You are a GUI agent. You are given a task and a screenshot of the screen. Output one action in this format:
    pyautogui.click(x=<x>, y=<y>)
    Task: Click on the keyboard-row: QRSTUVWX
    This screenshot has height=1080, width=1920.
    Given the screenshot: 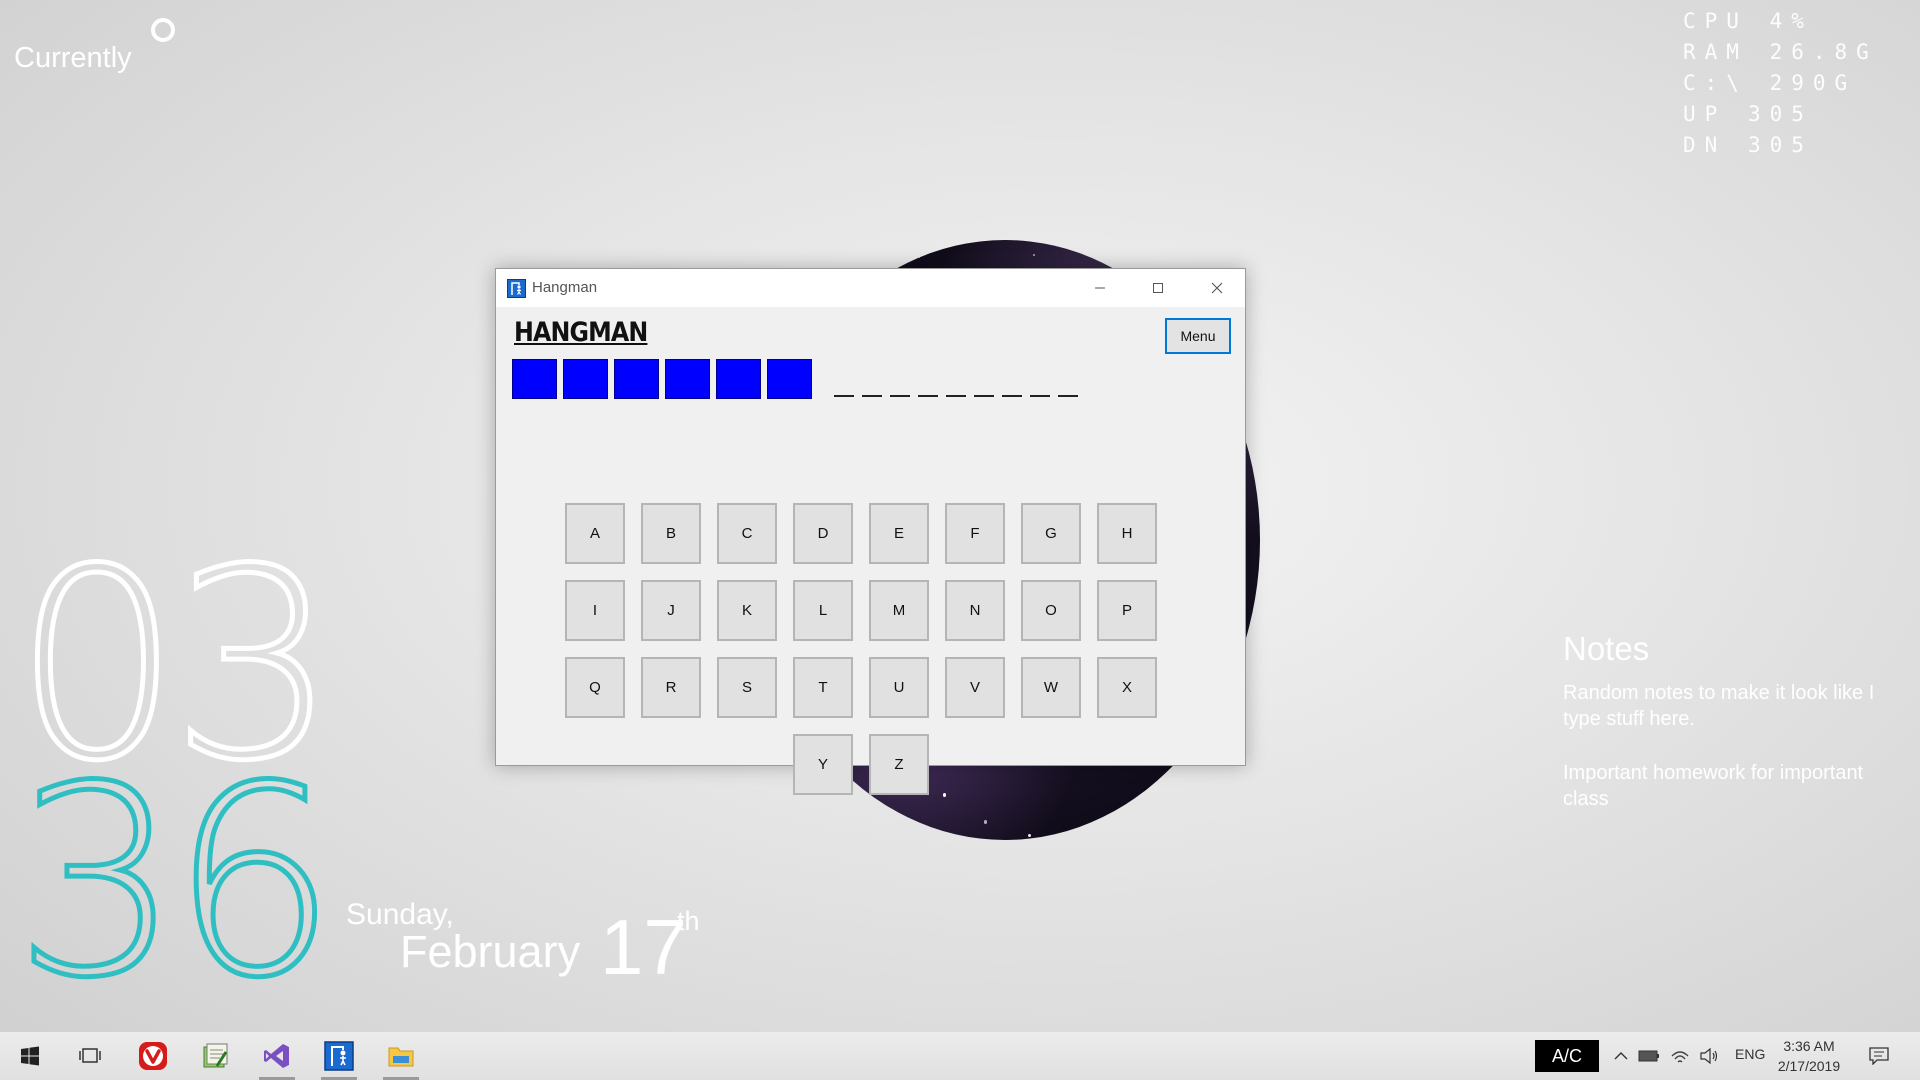 What is the action you would take?
    pyautogui.click(x=861, y=687)
    